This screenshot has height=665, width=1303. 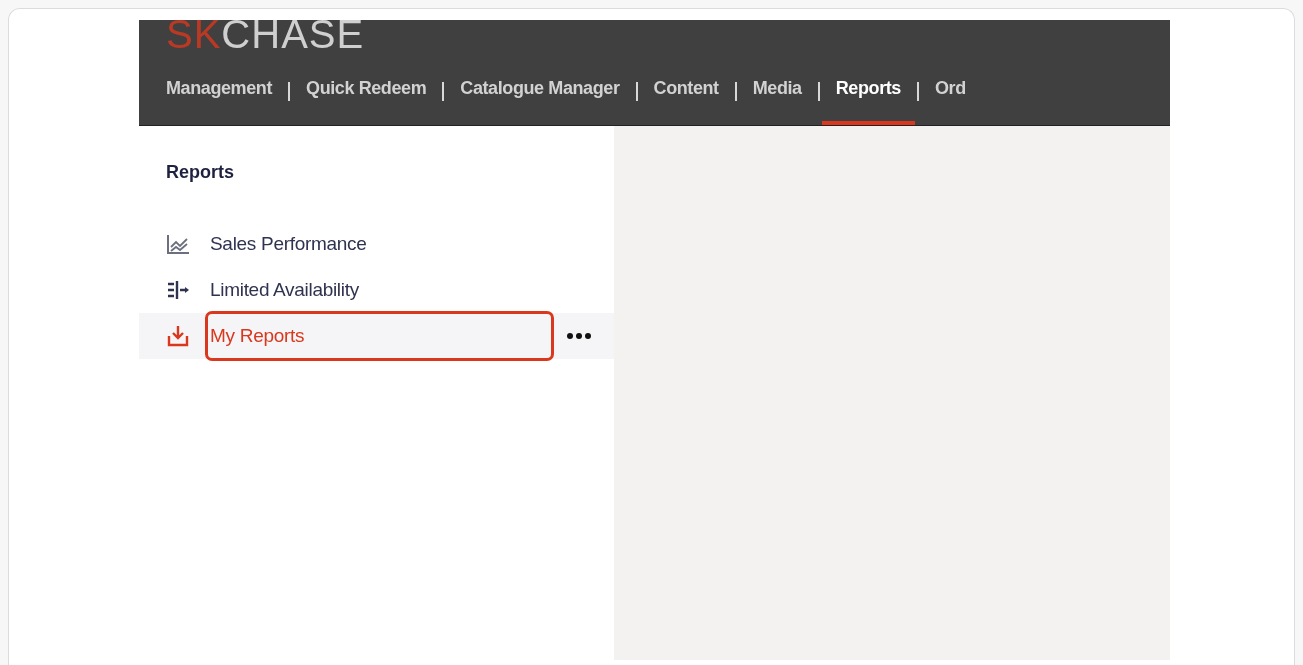 I want to click on download-tray-icon, so click(x=178, y=336).